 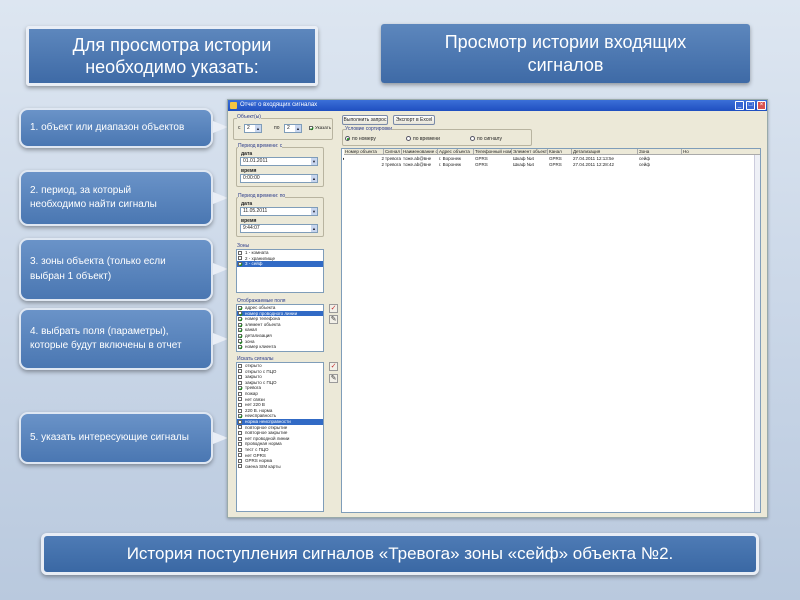 I want to click on signal-item-label: нет GPRS, so click(x=255, y=455).